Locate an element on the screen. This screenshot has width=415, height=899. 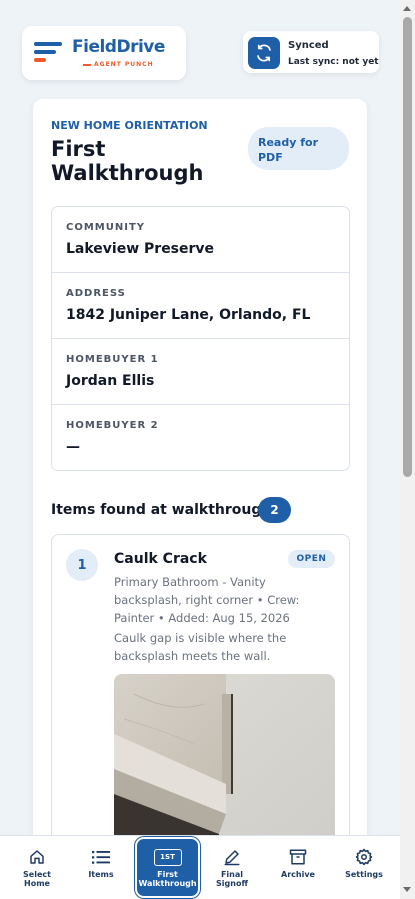
nav-select-home: Select Home is located at coordinates (37, 867).